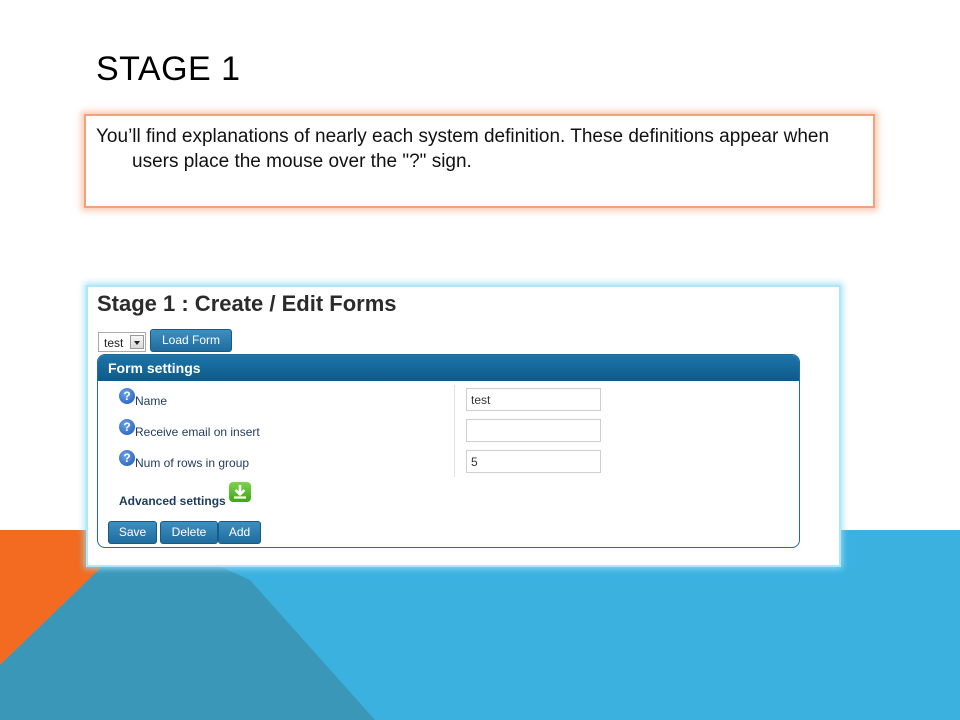 This screenshot has height=720, width=960. I want to click on num-rows-label: Num of rows in group, so click(192, 463).